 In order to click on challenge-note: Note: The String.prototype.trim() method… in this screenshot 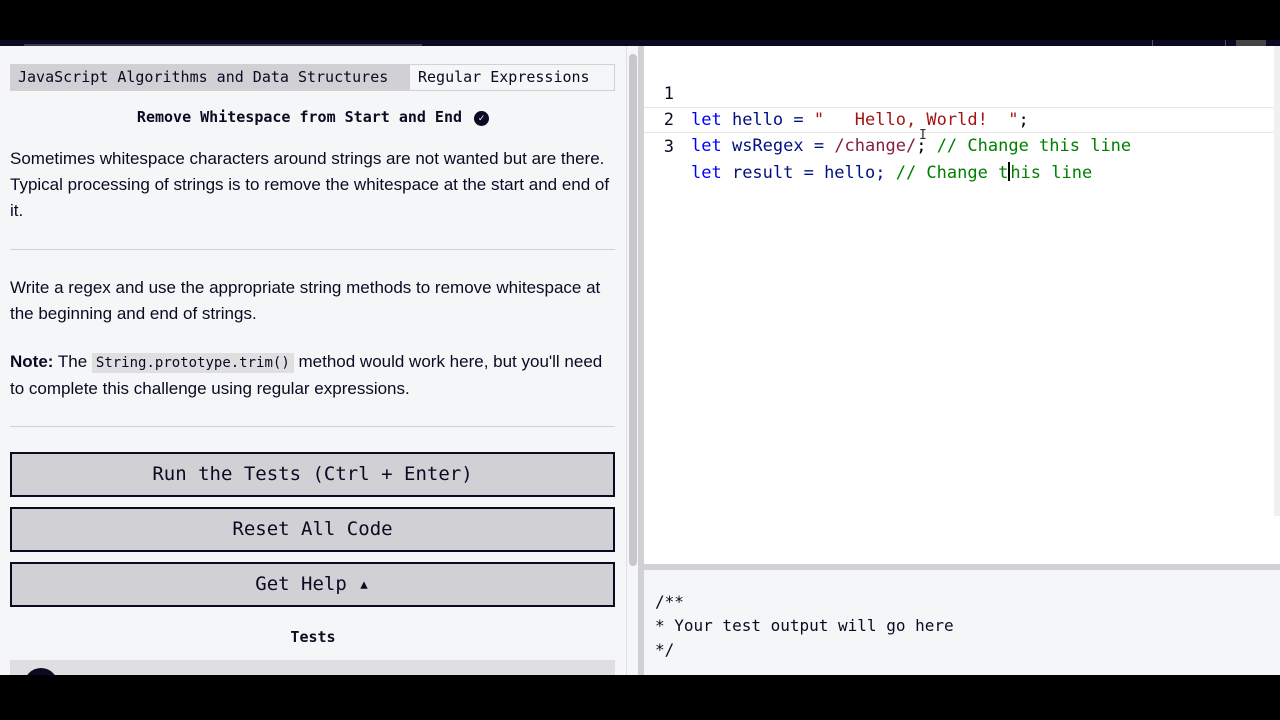, I will do `click(312, 375)`.